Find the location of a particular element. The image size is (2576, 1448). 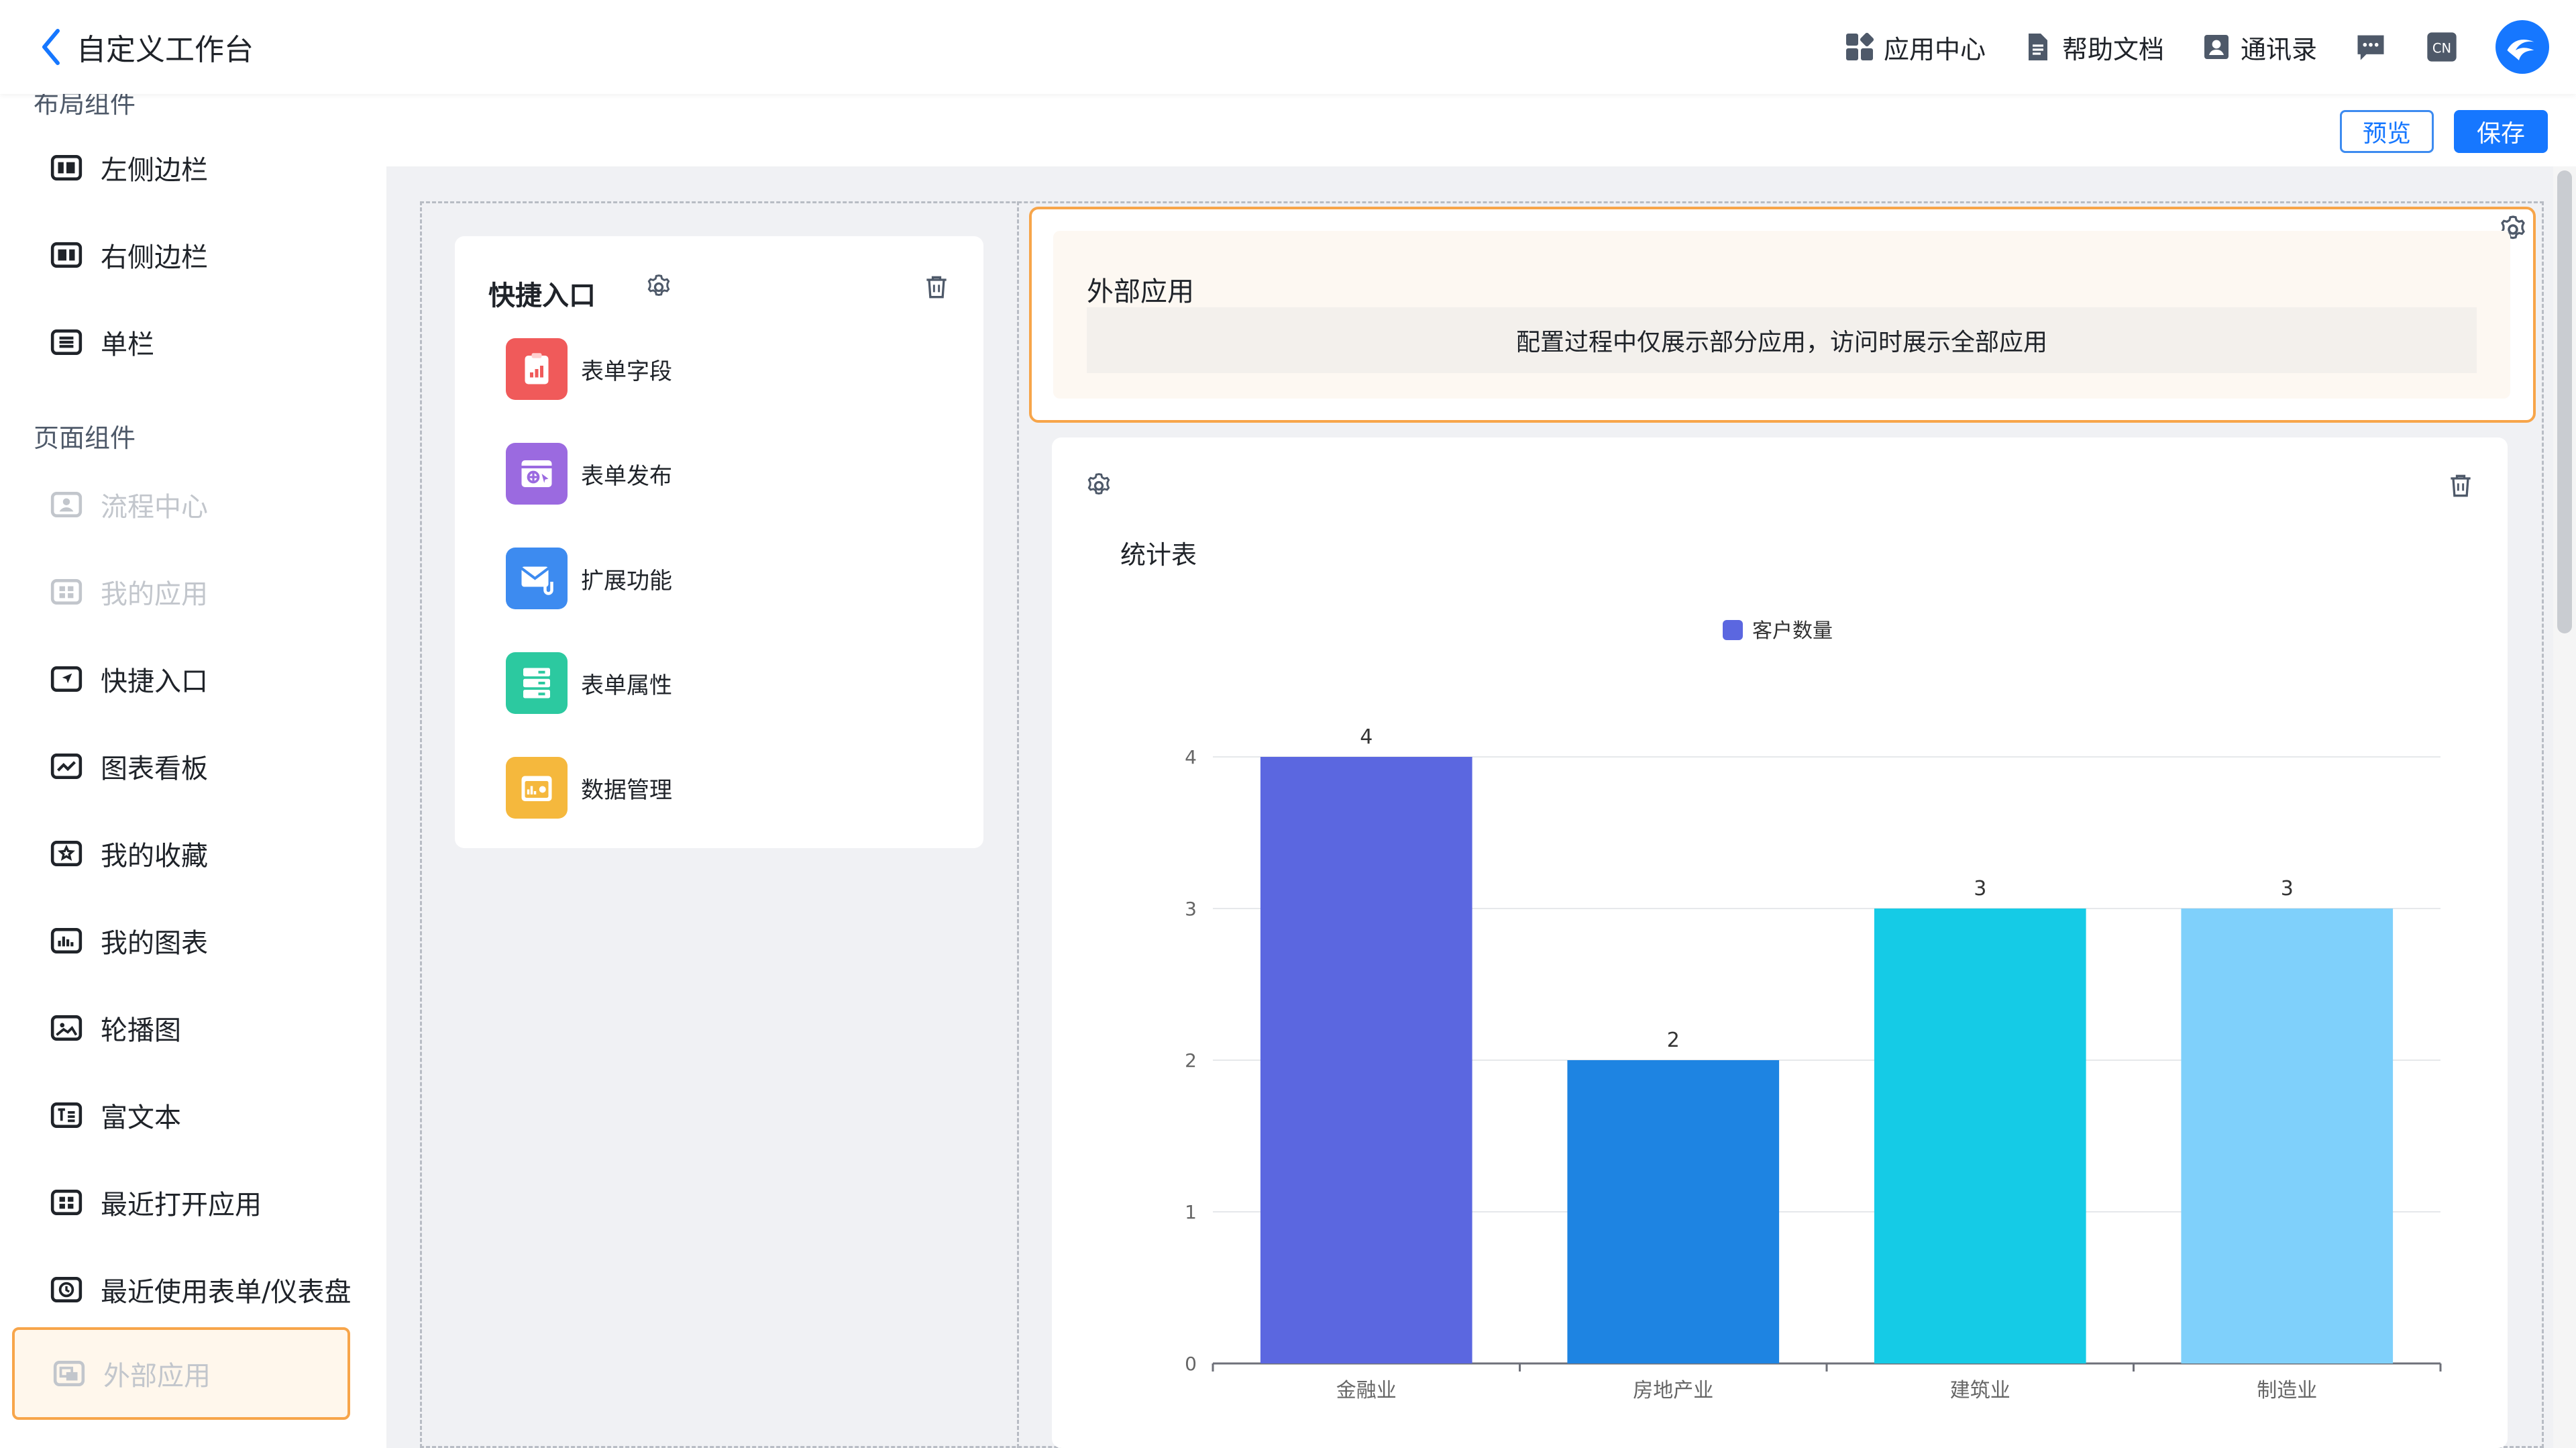

x-tick-label: 建筑业 is located at coordinates (1980, 1390).